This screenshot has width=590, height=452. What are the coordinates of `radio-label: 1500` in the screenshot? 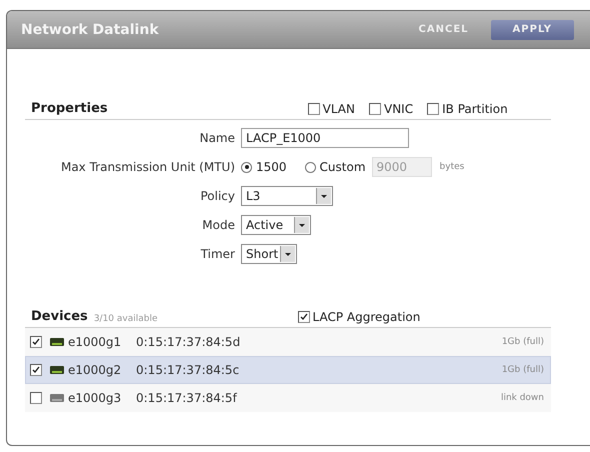 It's located at (271, 167).